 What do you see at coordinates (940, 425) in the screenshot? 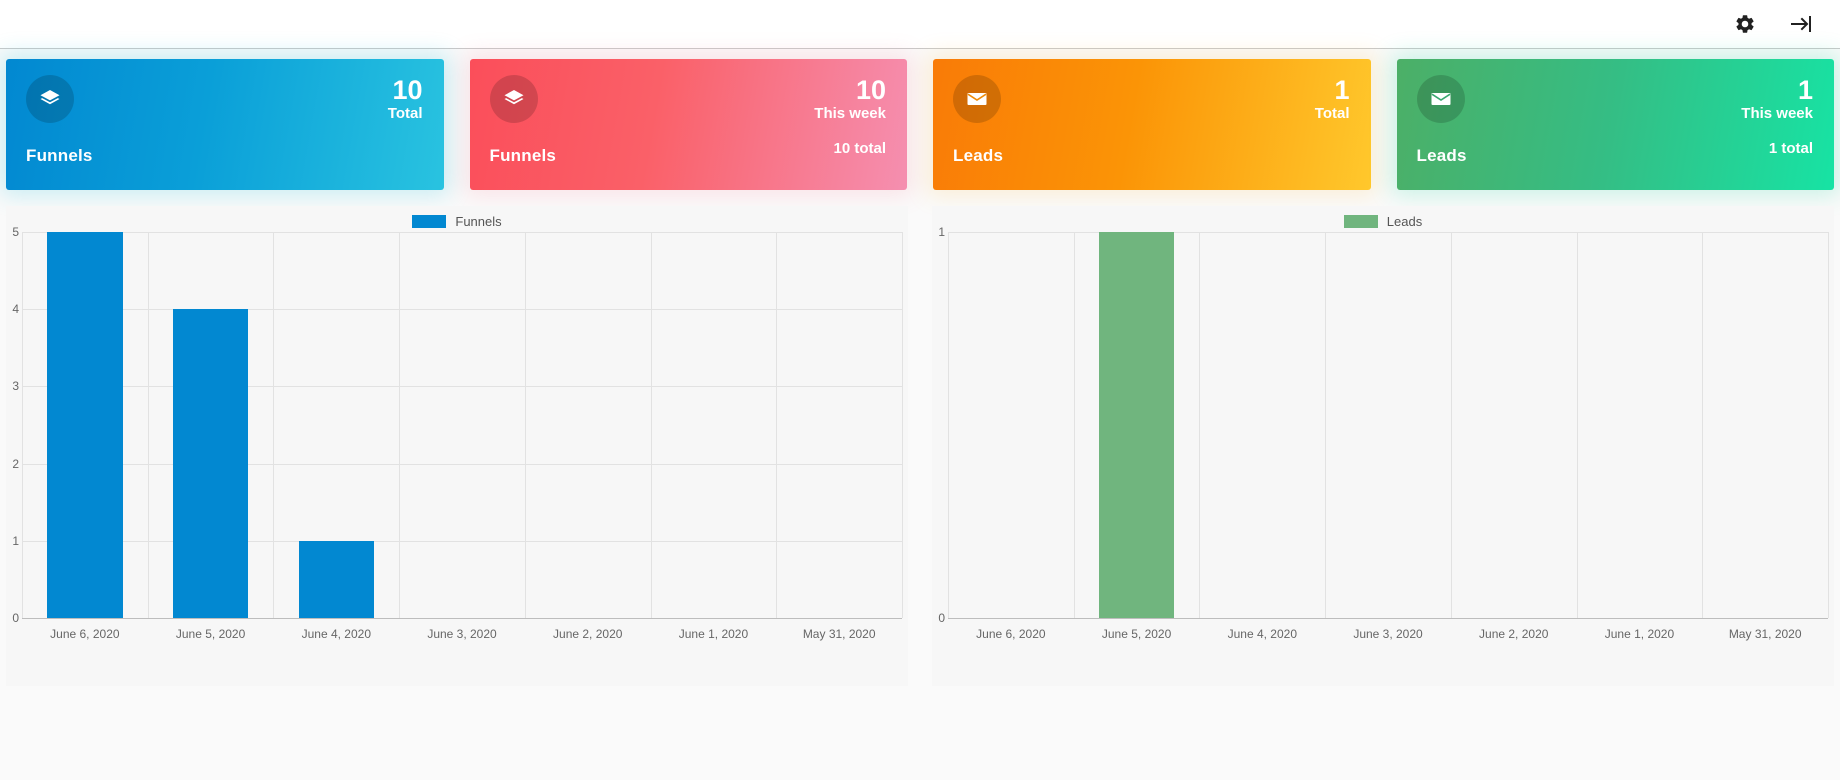
I see `y-axis-labels: 10` at bounding box center [940, 425].